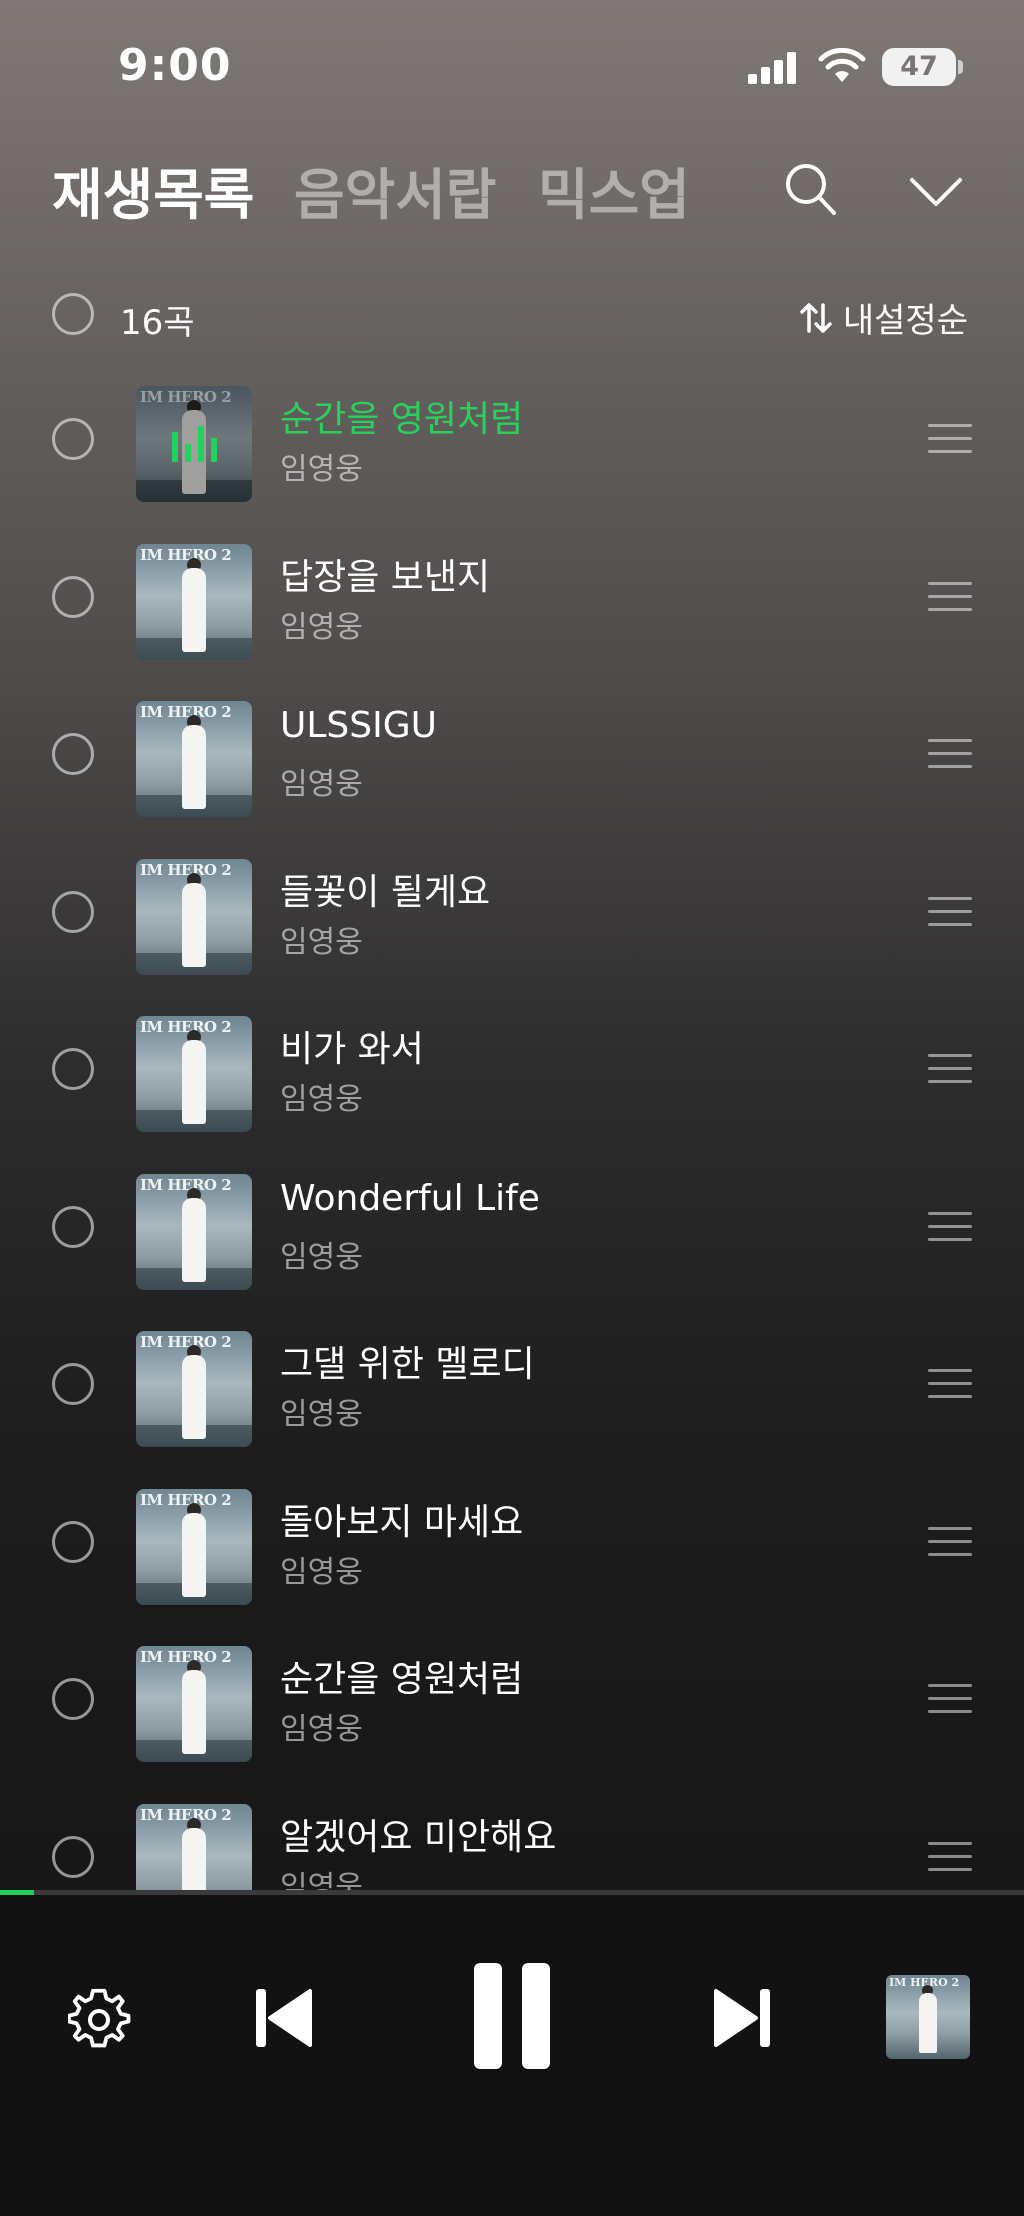 This screenshot has height=2216, width=1024. I want to click on song-row: IM HERO 2 들꽃이 될게요 임영웅, so click(512, 911).